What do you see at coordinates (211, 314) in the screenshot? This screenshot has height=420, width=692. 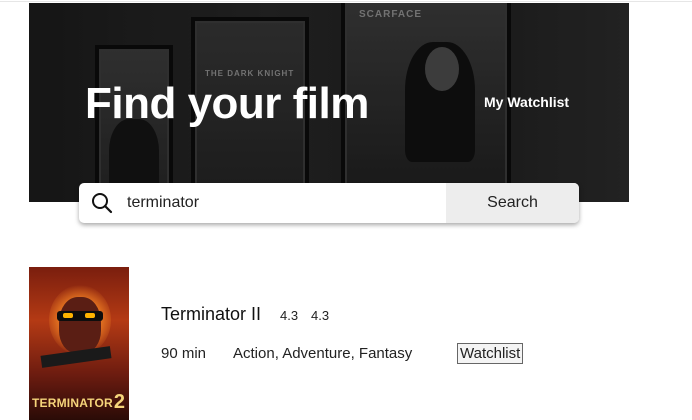 I see `film-title: Terminator II` at bounding box center [211, 314].